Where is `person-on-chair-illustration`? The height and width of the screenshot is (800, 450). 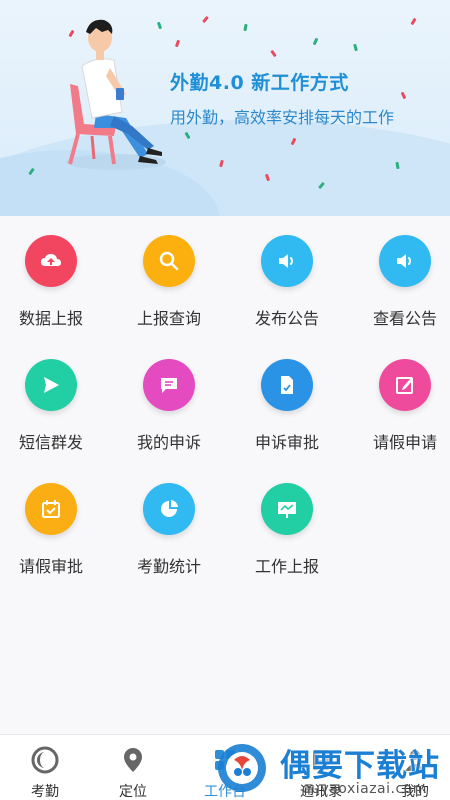 person-on-chair-illustration is located at coordinates (116, 94).